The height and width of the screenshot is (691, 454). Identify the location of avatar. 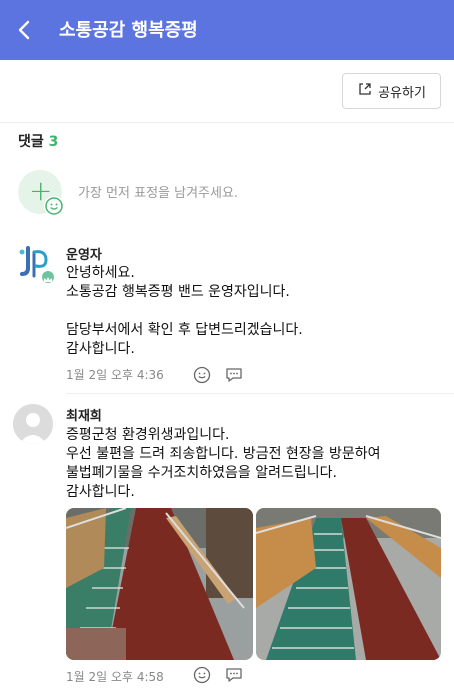
(33, 424).